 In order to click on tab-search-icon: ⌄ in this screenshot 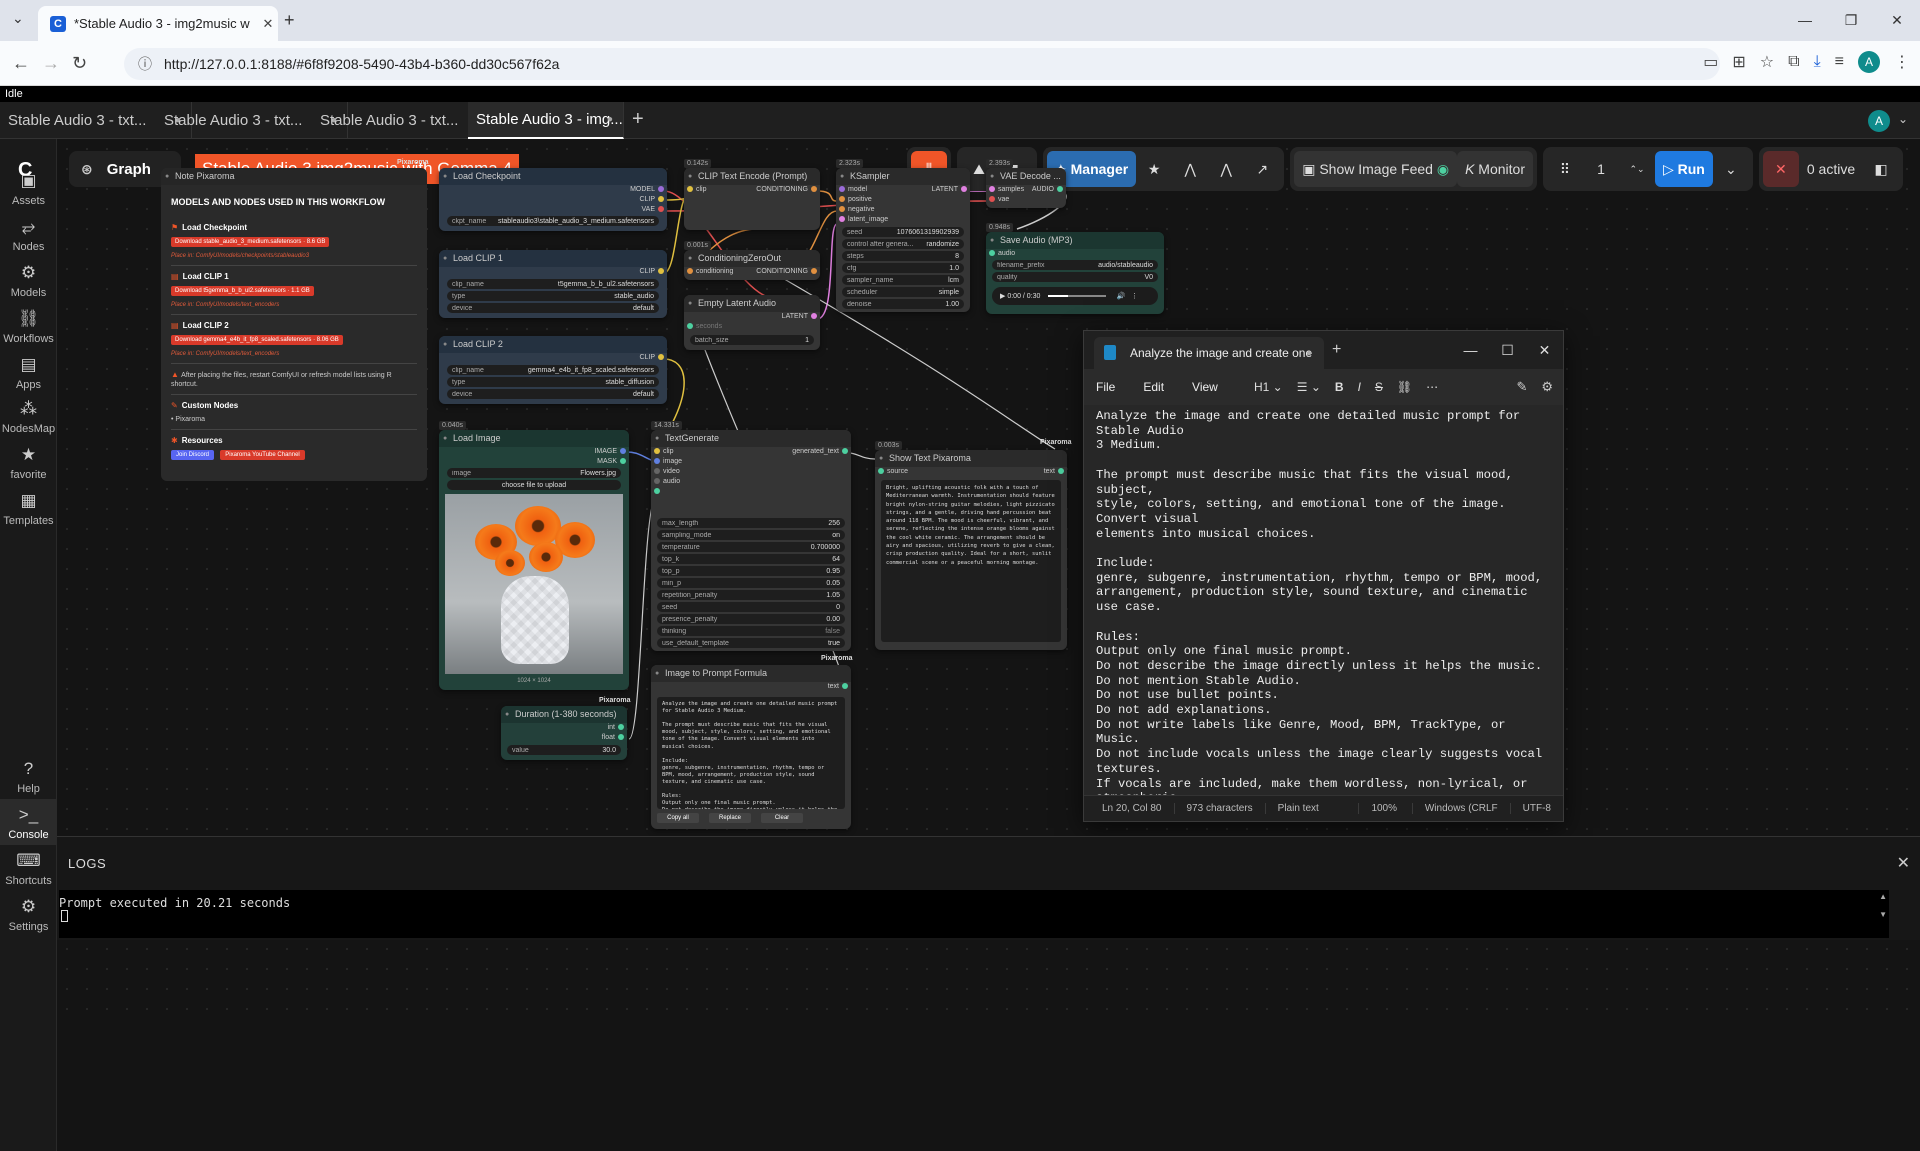, I will do `click(18, 18)`.